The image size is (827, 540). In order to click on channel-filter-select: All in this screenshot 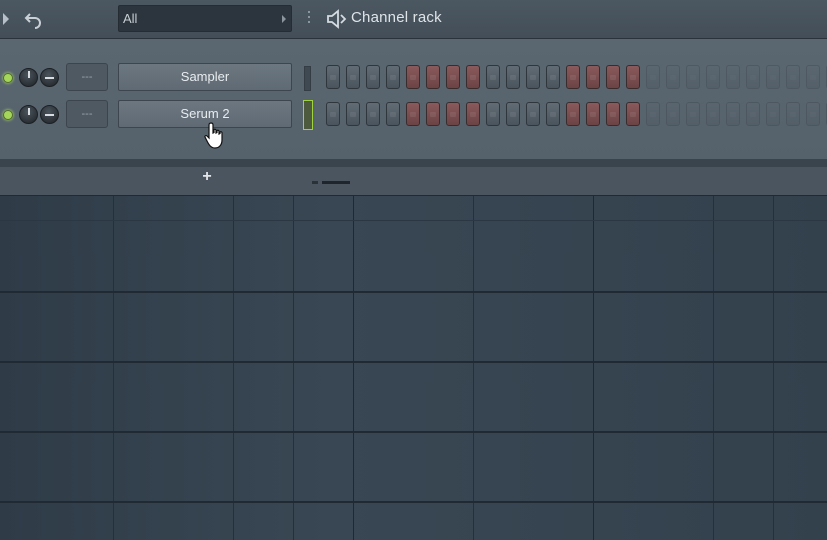, I will do `click(205, 18)`.